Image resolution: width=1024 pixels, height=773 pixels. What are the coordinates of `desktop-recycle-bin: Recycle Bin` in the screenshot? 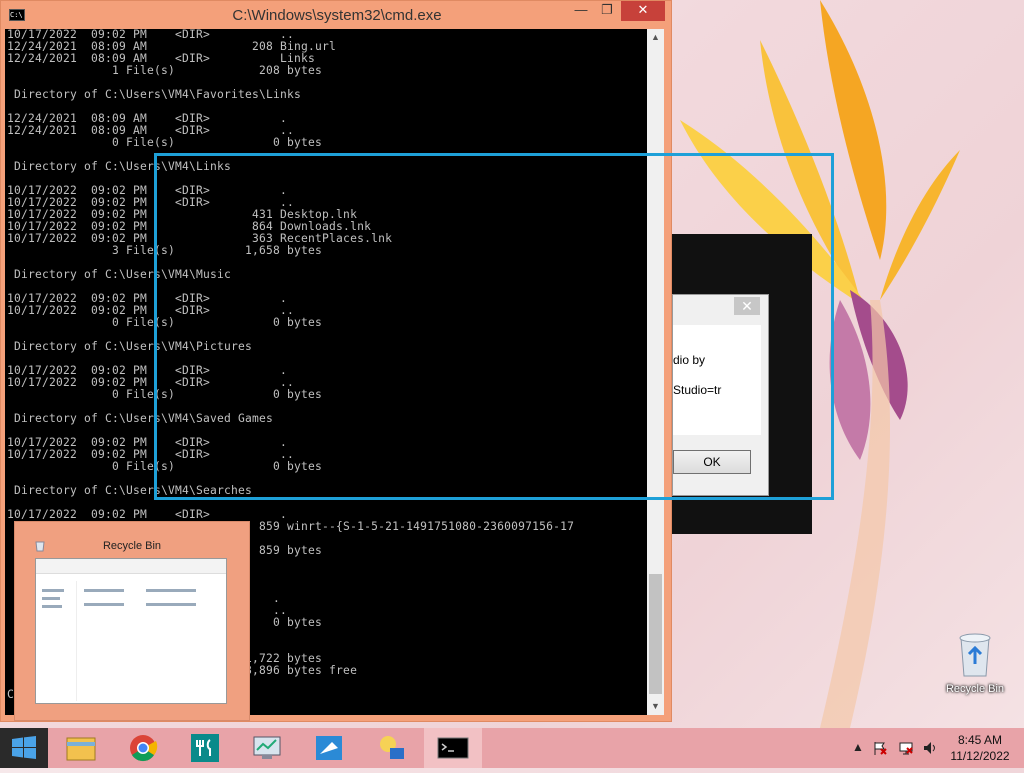 It's located at (975, 662).